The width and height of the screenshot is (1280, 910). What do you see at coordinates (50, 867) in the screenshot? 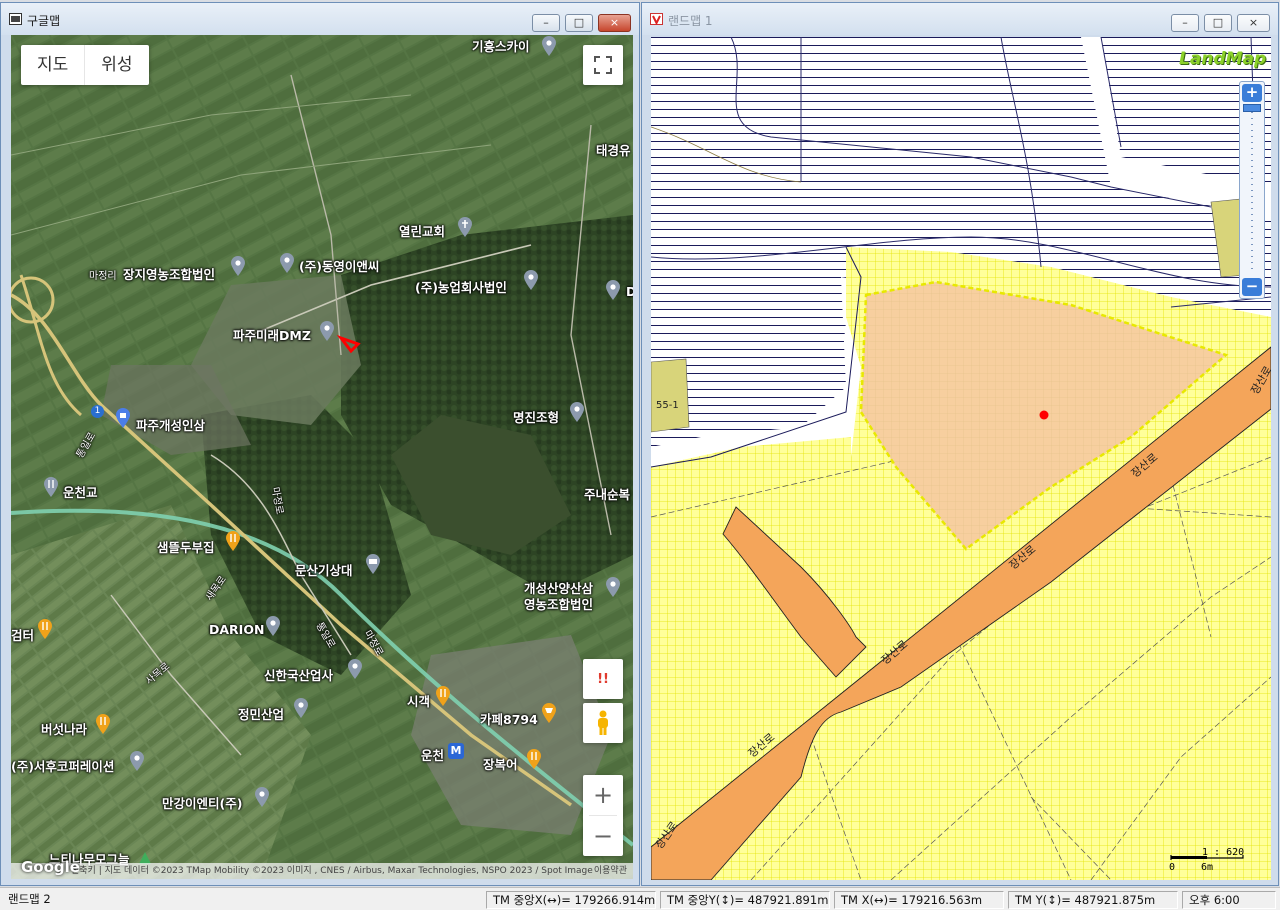
I see `google-logo: Google` at bounding box center [50, 867].